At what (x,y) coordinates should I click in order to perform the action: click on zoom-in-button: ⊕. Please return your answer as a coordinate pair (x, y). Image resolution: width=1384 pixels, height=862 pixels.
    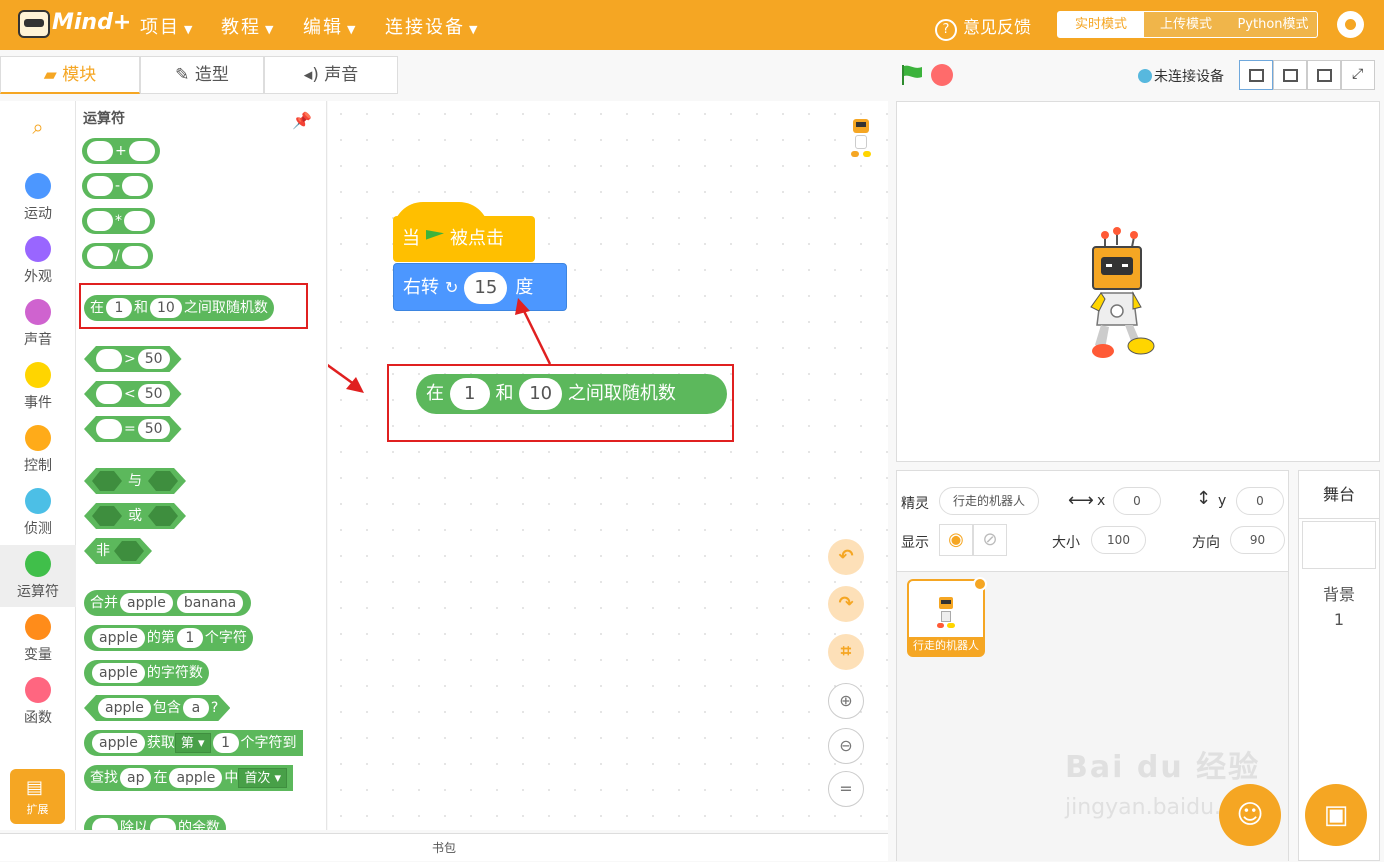
    Looking at the image, I should click on (846, 701).